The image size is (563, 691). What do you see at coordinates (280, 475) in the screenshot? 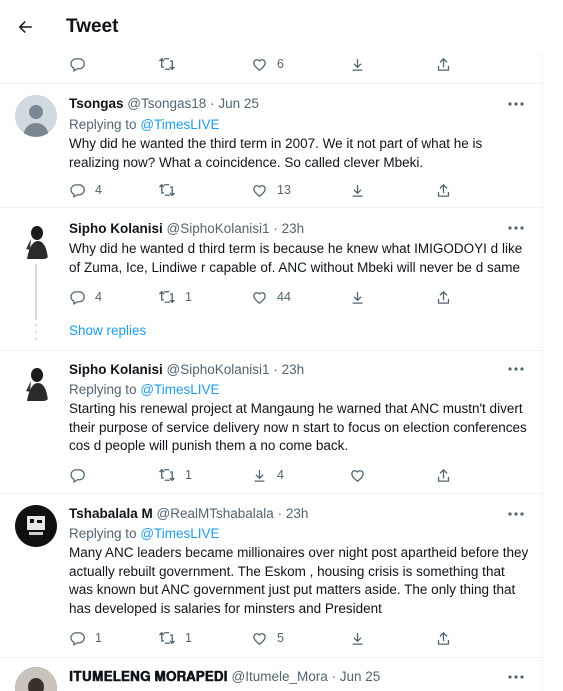
I see `like-count: 4` at bounding box center [280, 475].